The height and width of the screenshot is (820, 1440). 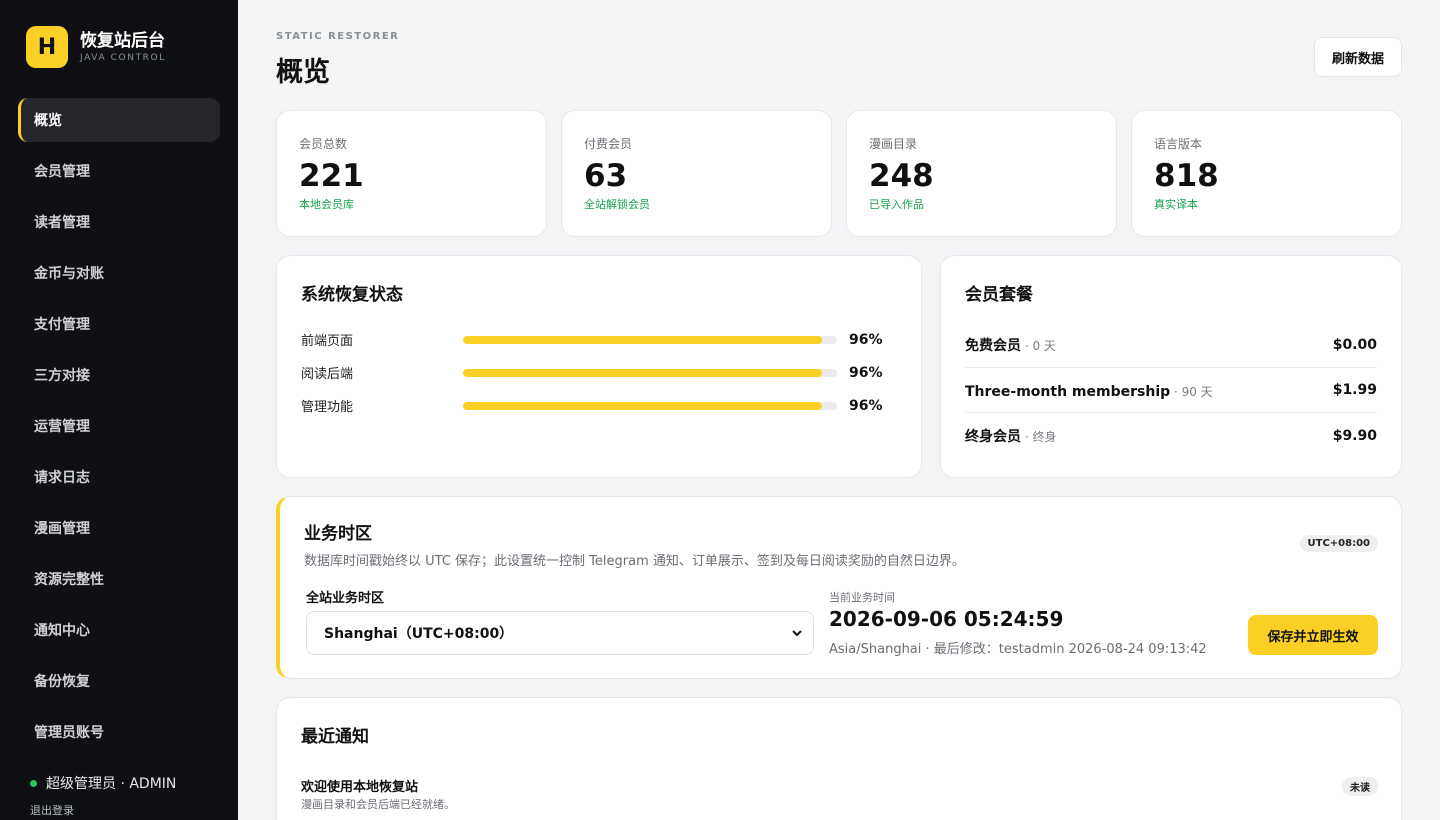 What do you see at coordinates (901, 176) in the screenshot?
I see `stat-value: 248` at bounding box center [901, 176].